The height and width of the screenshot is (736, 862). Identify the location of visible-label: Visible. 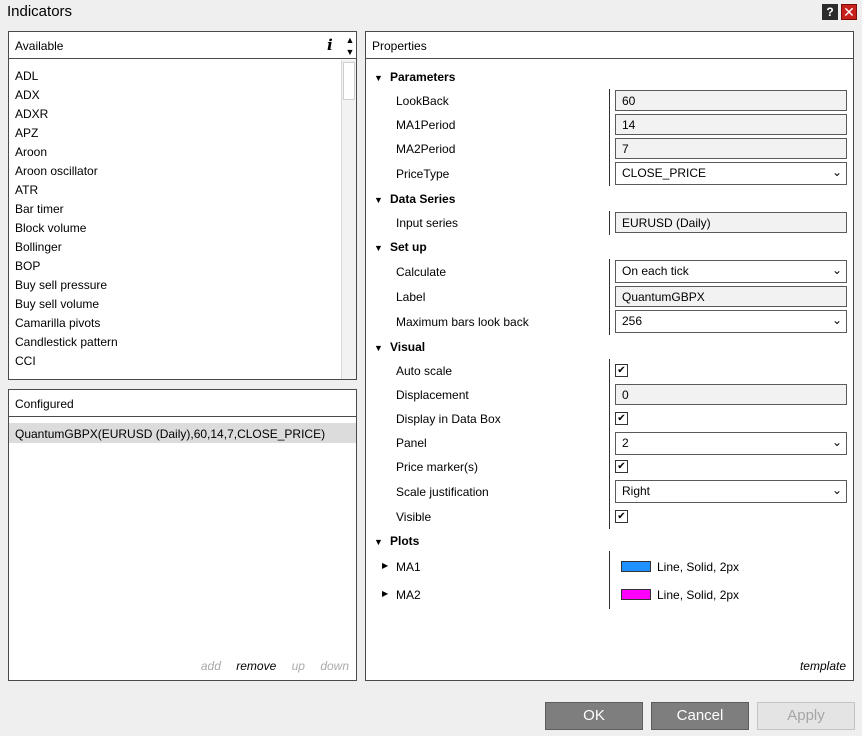
(414, 517).